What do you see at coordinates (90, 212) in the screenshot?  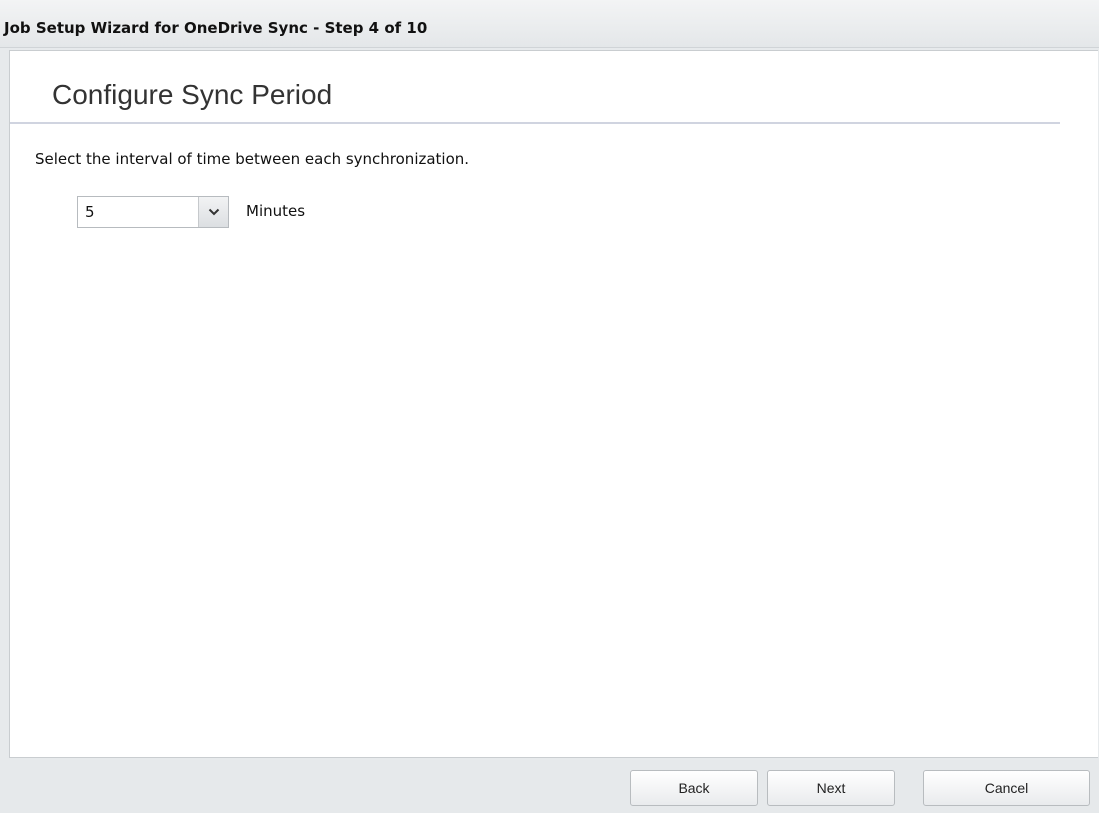 I see `sync-interval-value: 5` at bounding box center [90, 212].